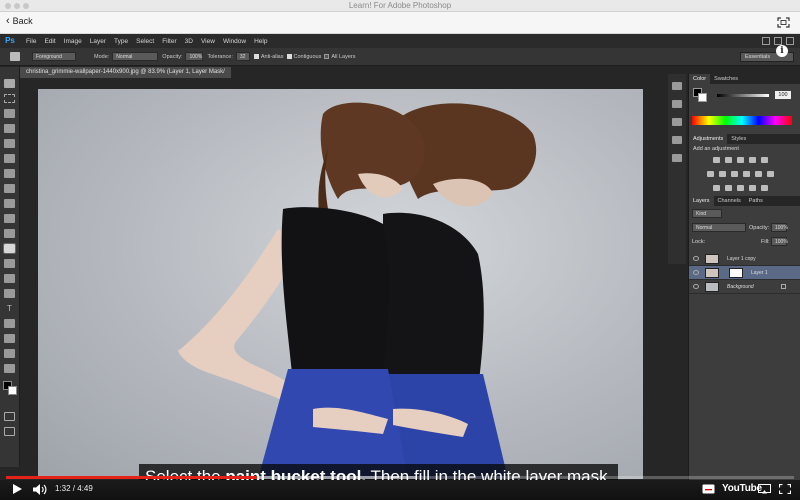  What do you see at coordinates (9, 431) in the screenshot?
I see `screen-mode-icon` at bounding box center [9, 431].